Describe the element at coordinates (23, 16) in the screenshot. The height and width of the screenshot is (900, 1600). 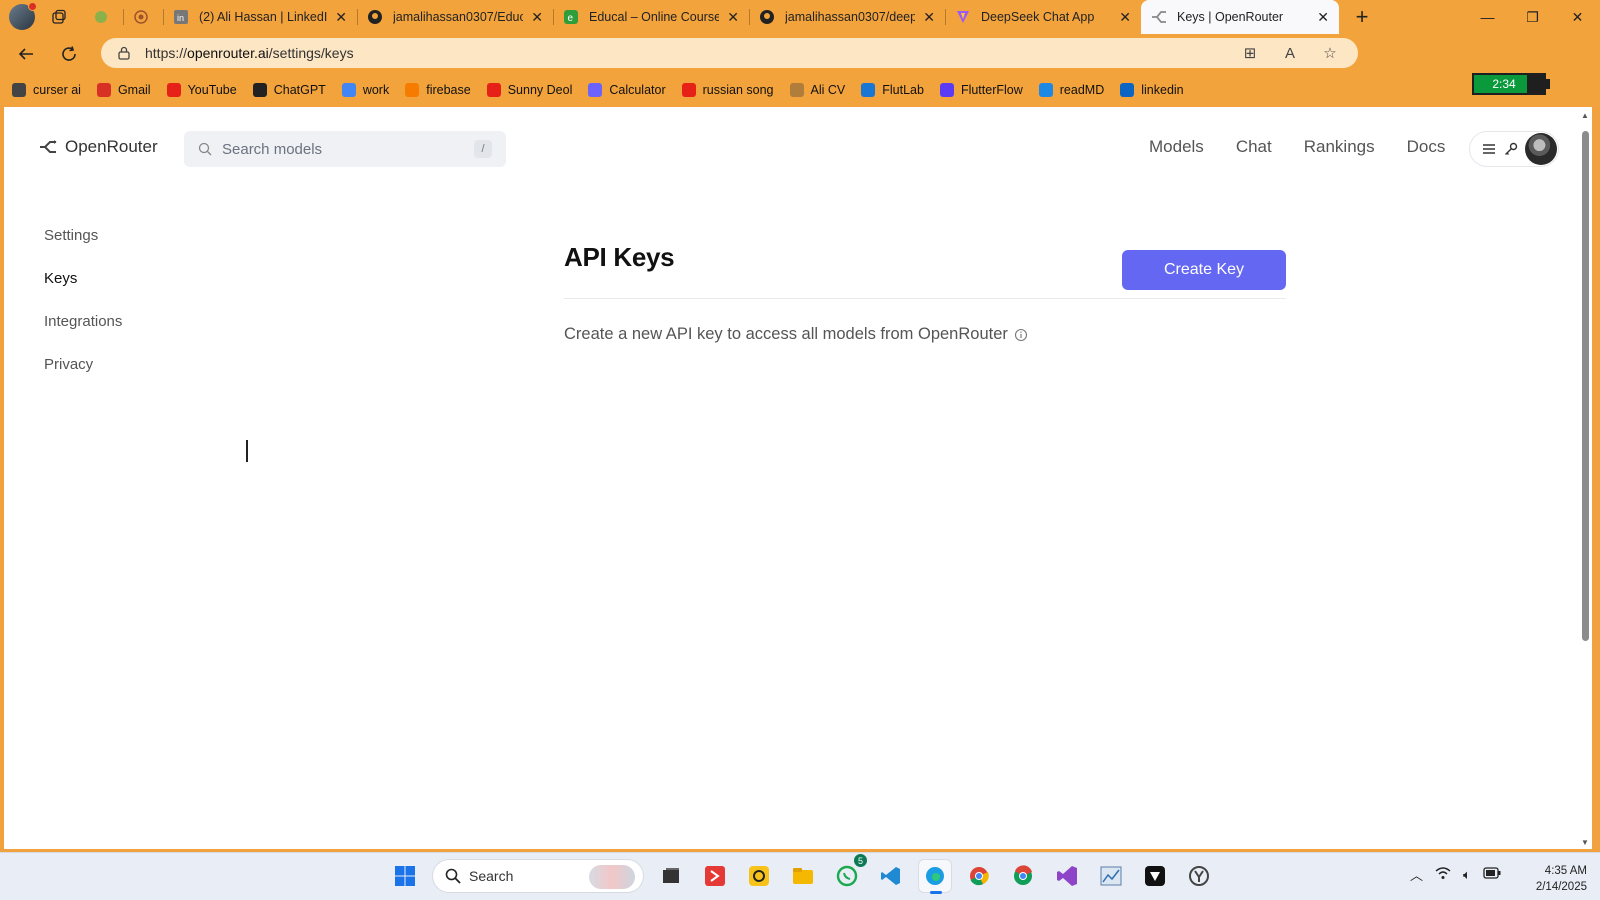
I see `profile-avatar` at that location.